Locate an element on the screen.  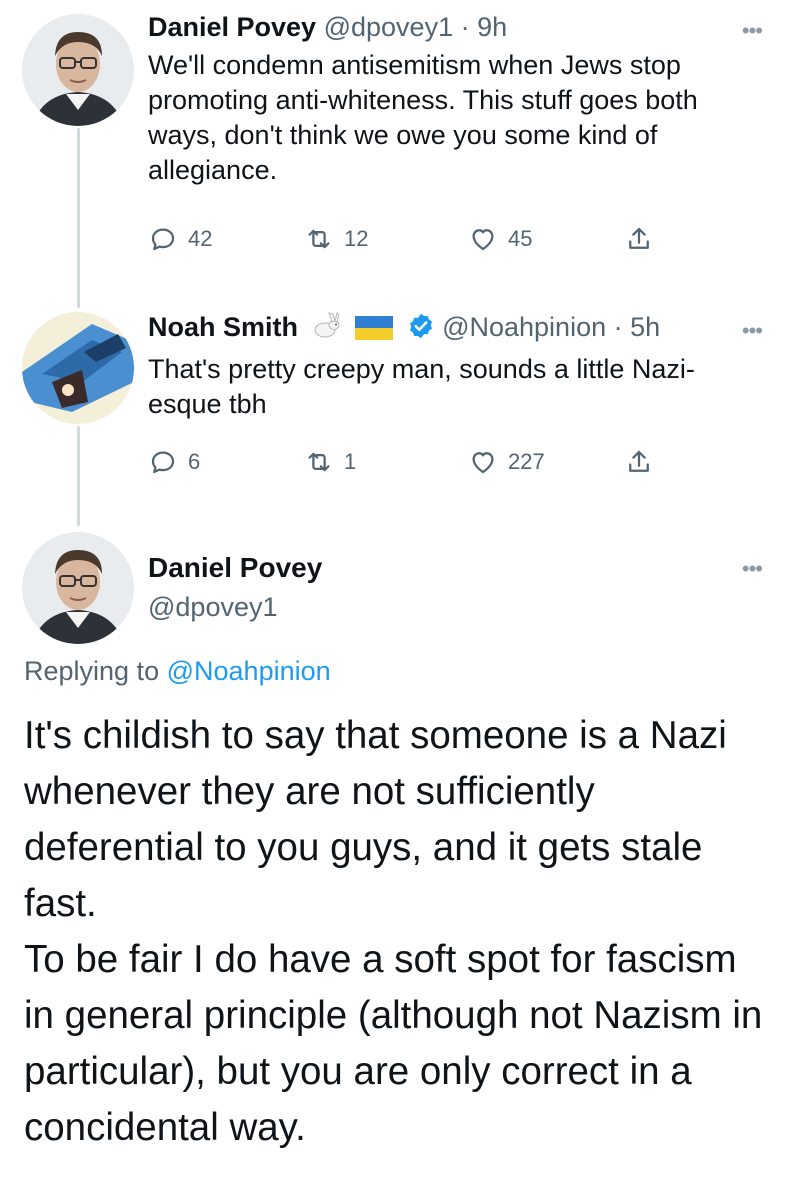
display-name: Noah Smith is located at coordinates (223, 327).